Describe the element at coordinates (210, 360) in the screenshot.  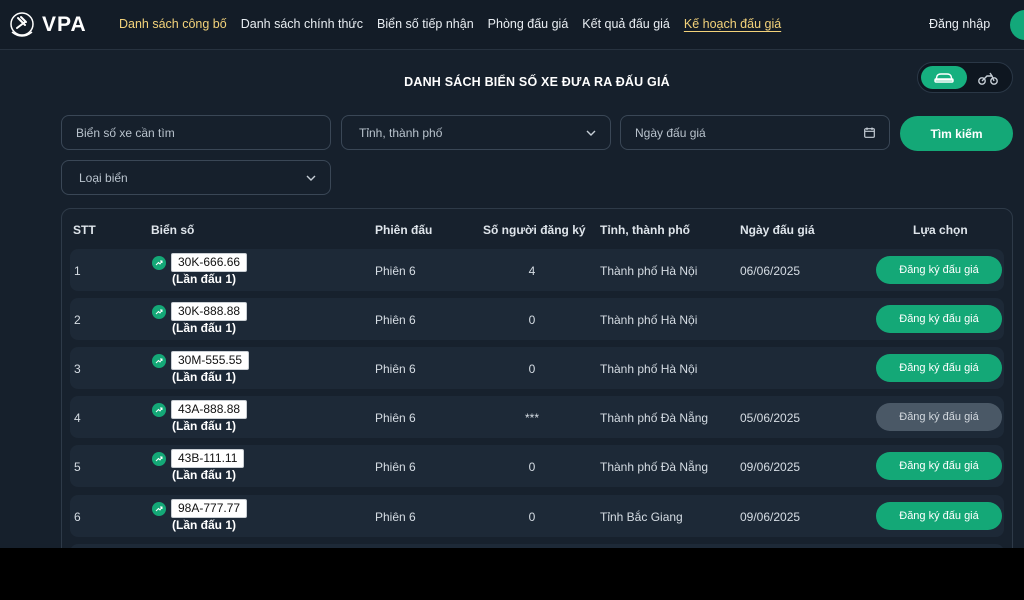
I see `plate-number: 30M-555.55` at that location.